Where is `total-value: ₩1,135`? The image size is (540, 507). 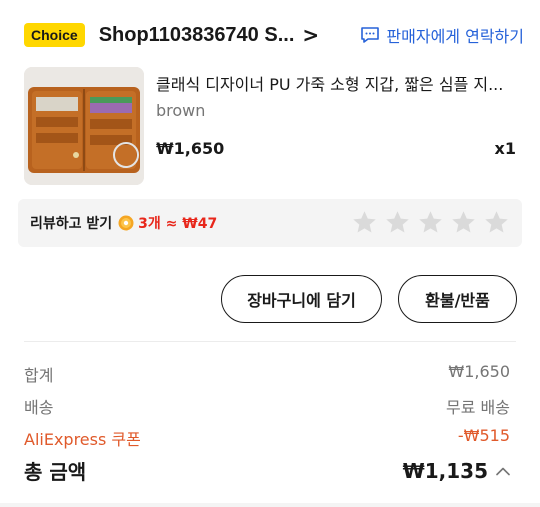
total-value: ₩1,135 is located at coordinates (445, 470).